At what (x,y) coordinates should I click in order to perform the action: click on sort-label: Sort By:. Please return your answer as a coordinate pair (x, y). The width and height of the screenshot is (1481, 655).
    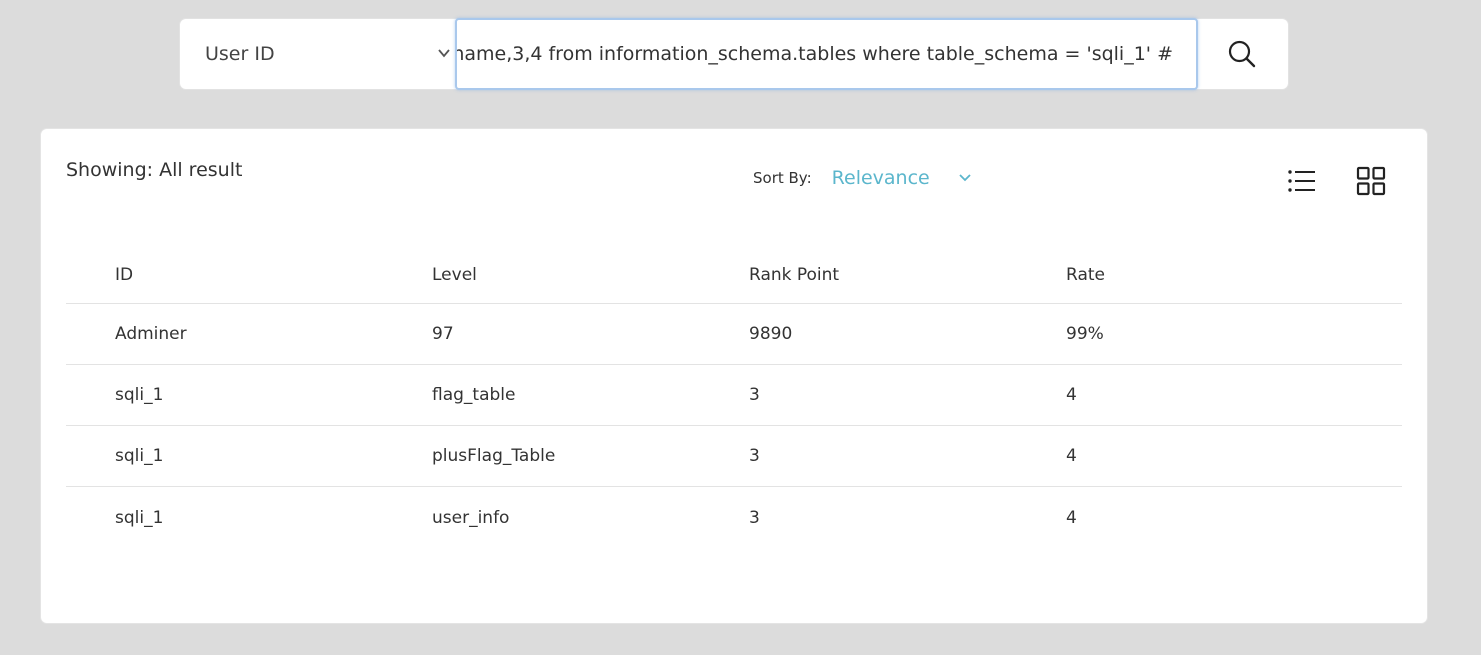
    Looking at the image, I should click on (782, 178).